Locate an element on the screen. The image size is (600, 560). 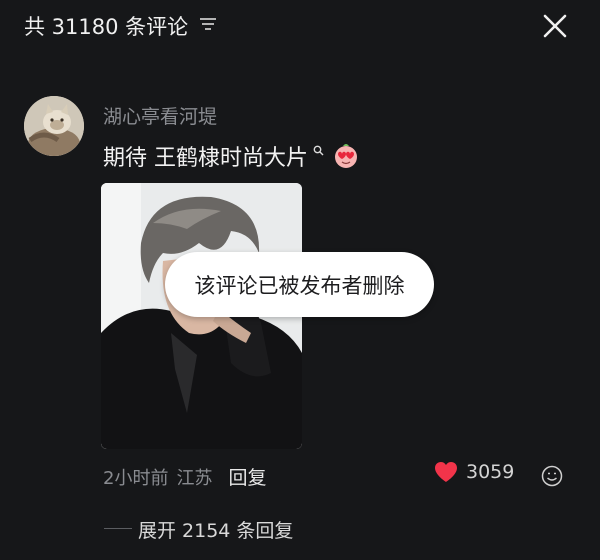
like-count: 3059 is located at coordinates (490, 472).